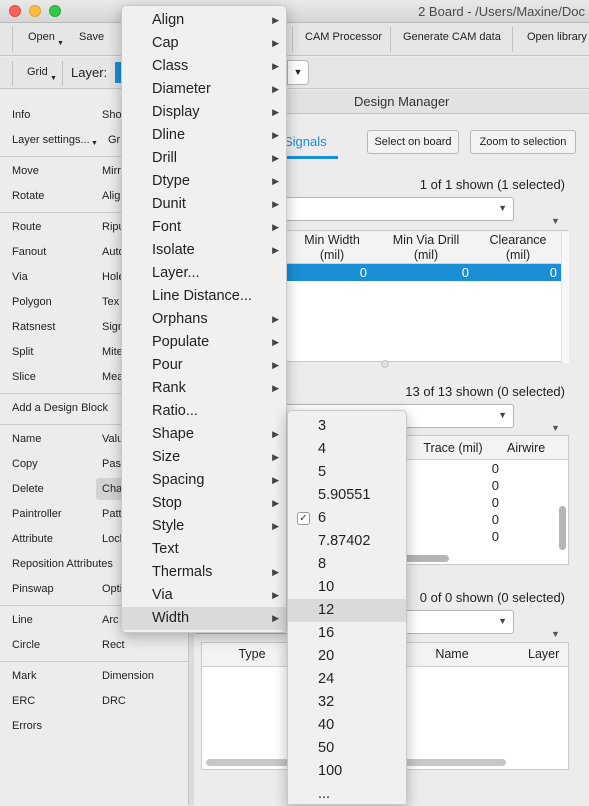 This screenshot has height=806, width=589. I want to click on polygon-command: Polygon, so click(32, 302).